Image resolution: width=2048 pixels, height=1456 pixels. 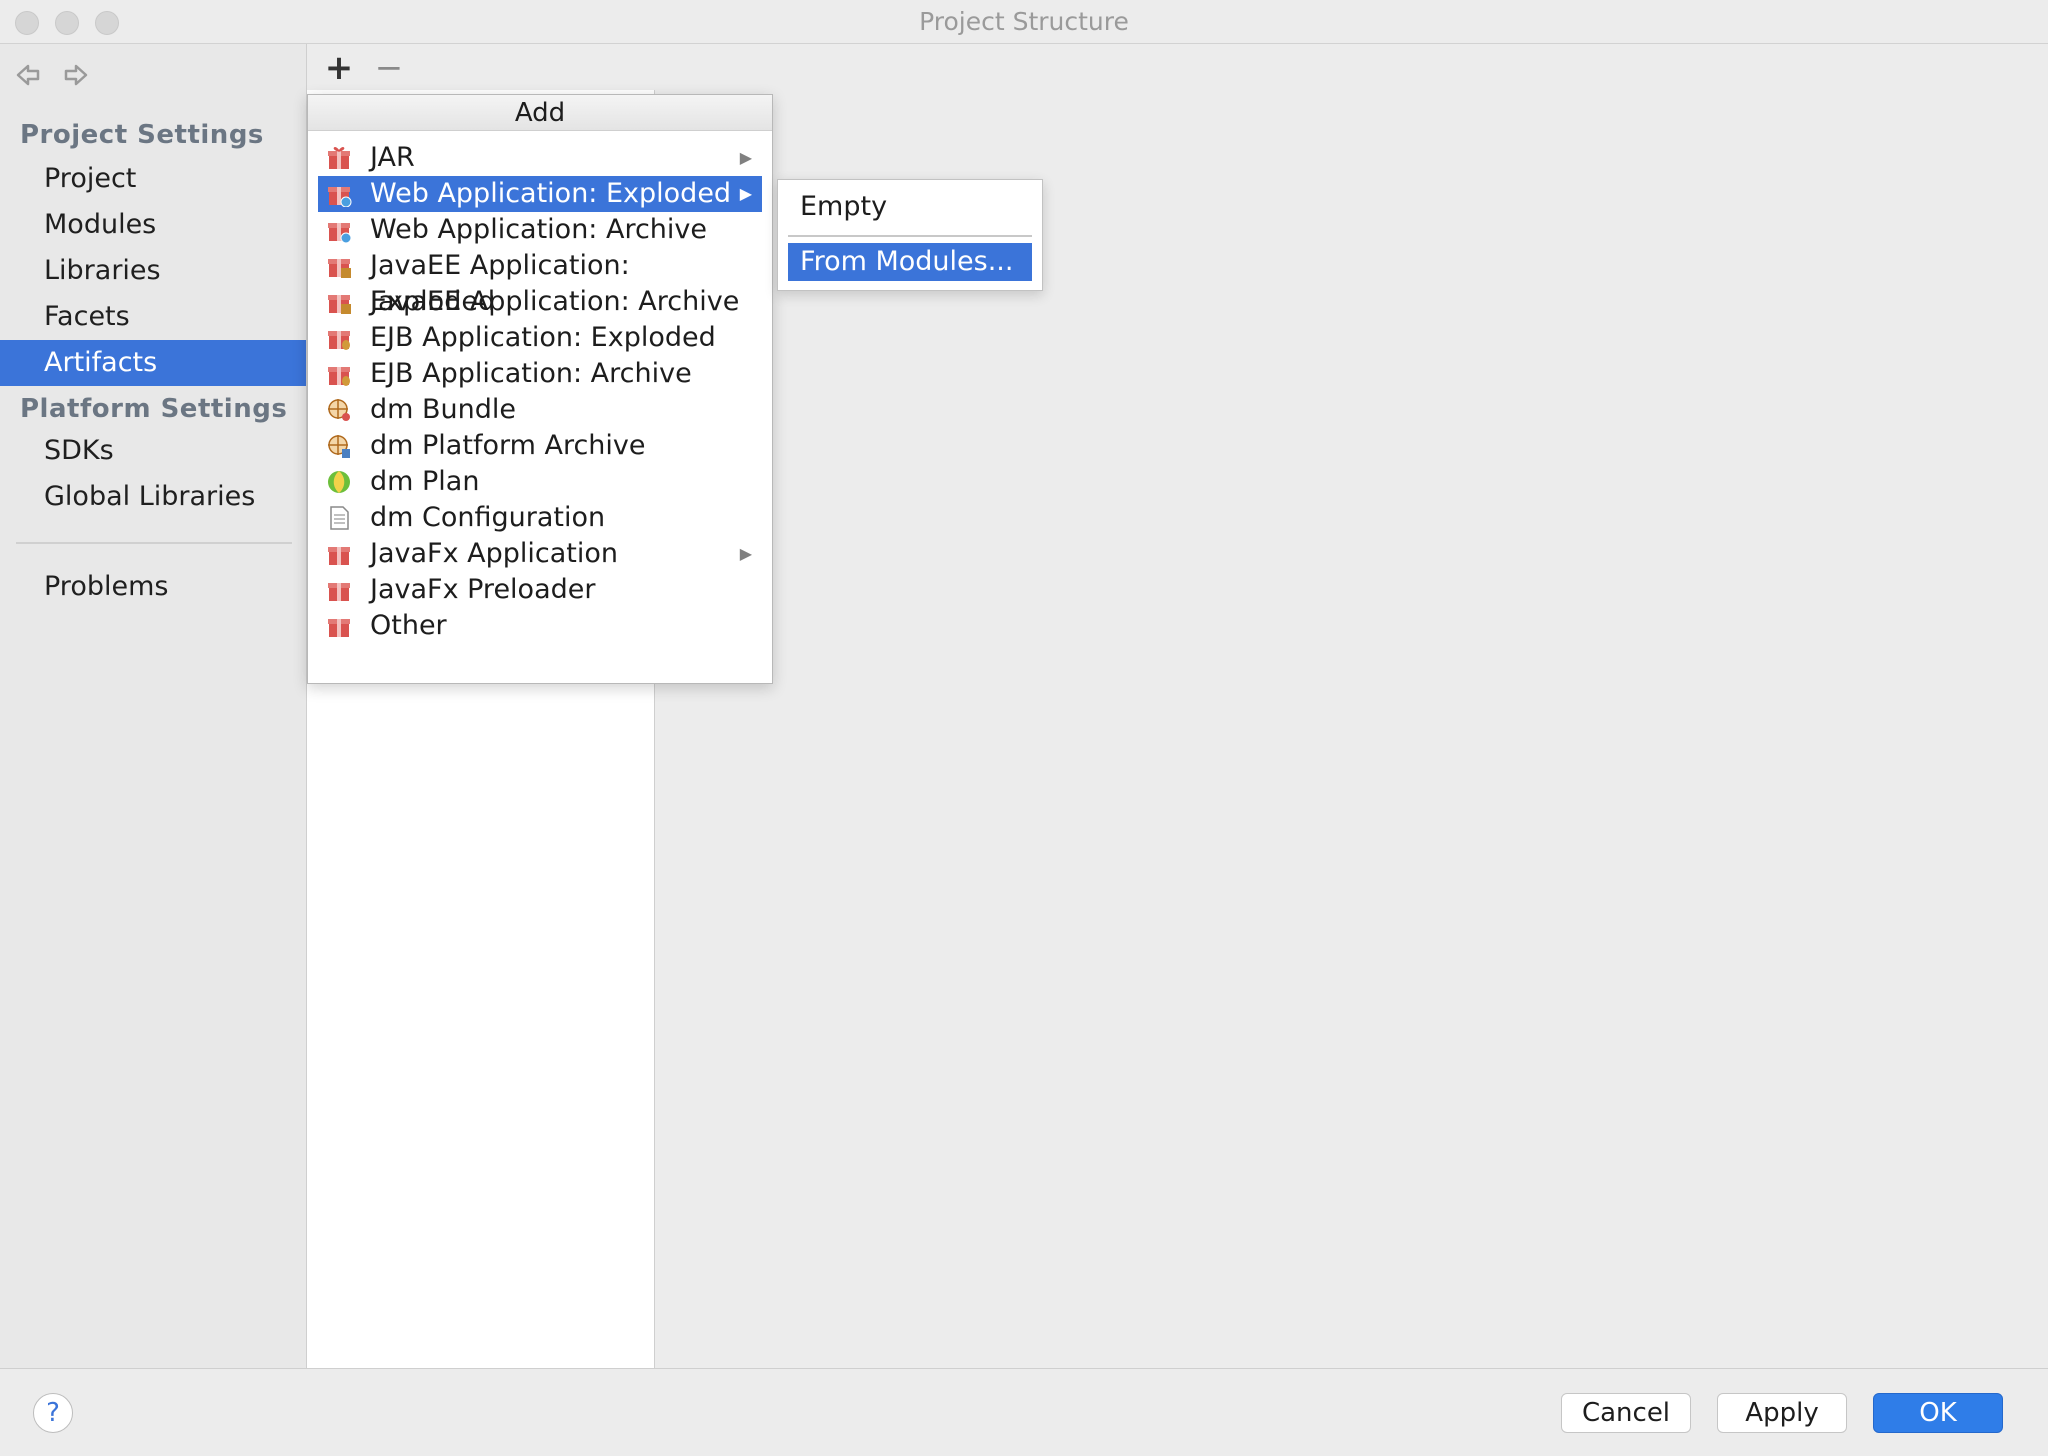 I want to click on dm-platform-archive-icon, so click(x=339, y=446).